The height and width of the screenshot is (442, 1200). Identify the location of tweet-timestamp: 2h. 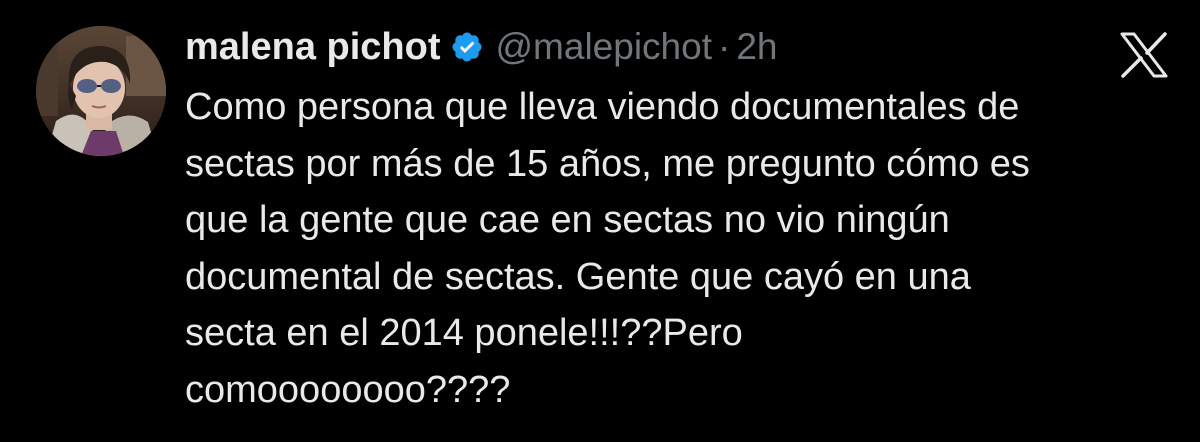
(756, 47).